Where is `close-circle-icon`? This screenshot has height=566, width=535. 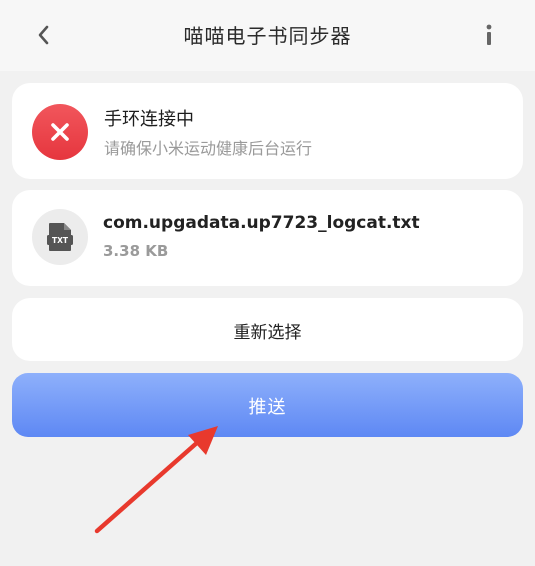 close-circle-icon is located at coordinates (60, 132).